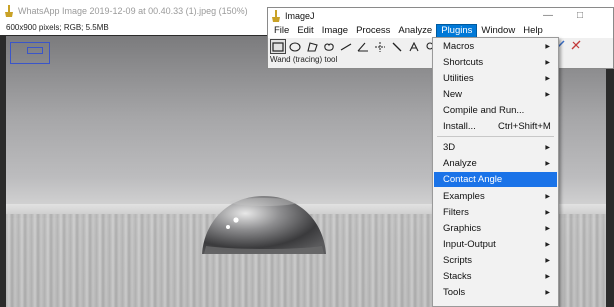 The width and height of the screenshot is (614, 307). I want to click on menu-item-shortcuts: Shortcuts ▶, so click(495, 62).